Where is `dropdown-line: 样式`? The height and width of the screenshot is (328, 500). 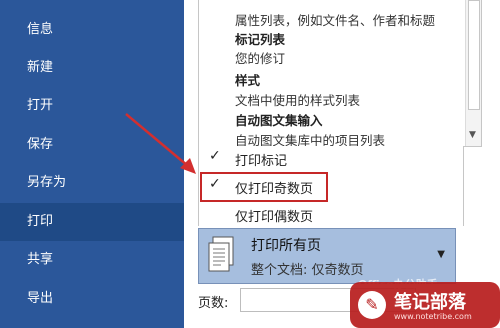
dropdown-line: 样式 is located at coordinates (247, 79).